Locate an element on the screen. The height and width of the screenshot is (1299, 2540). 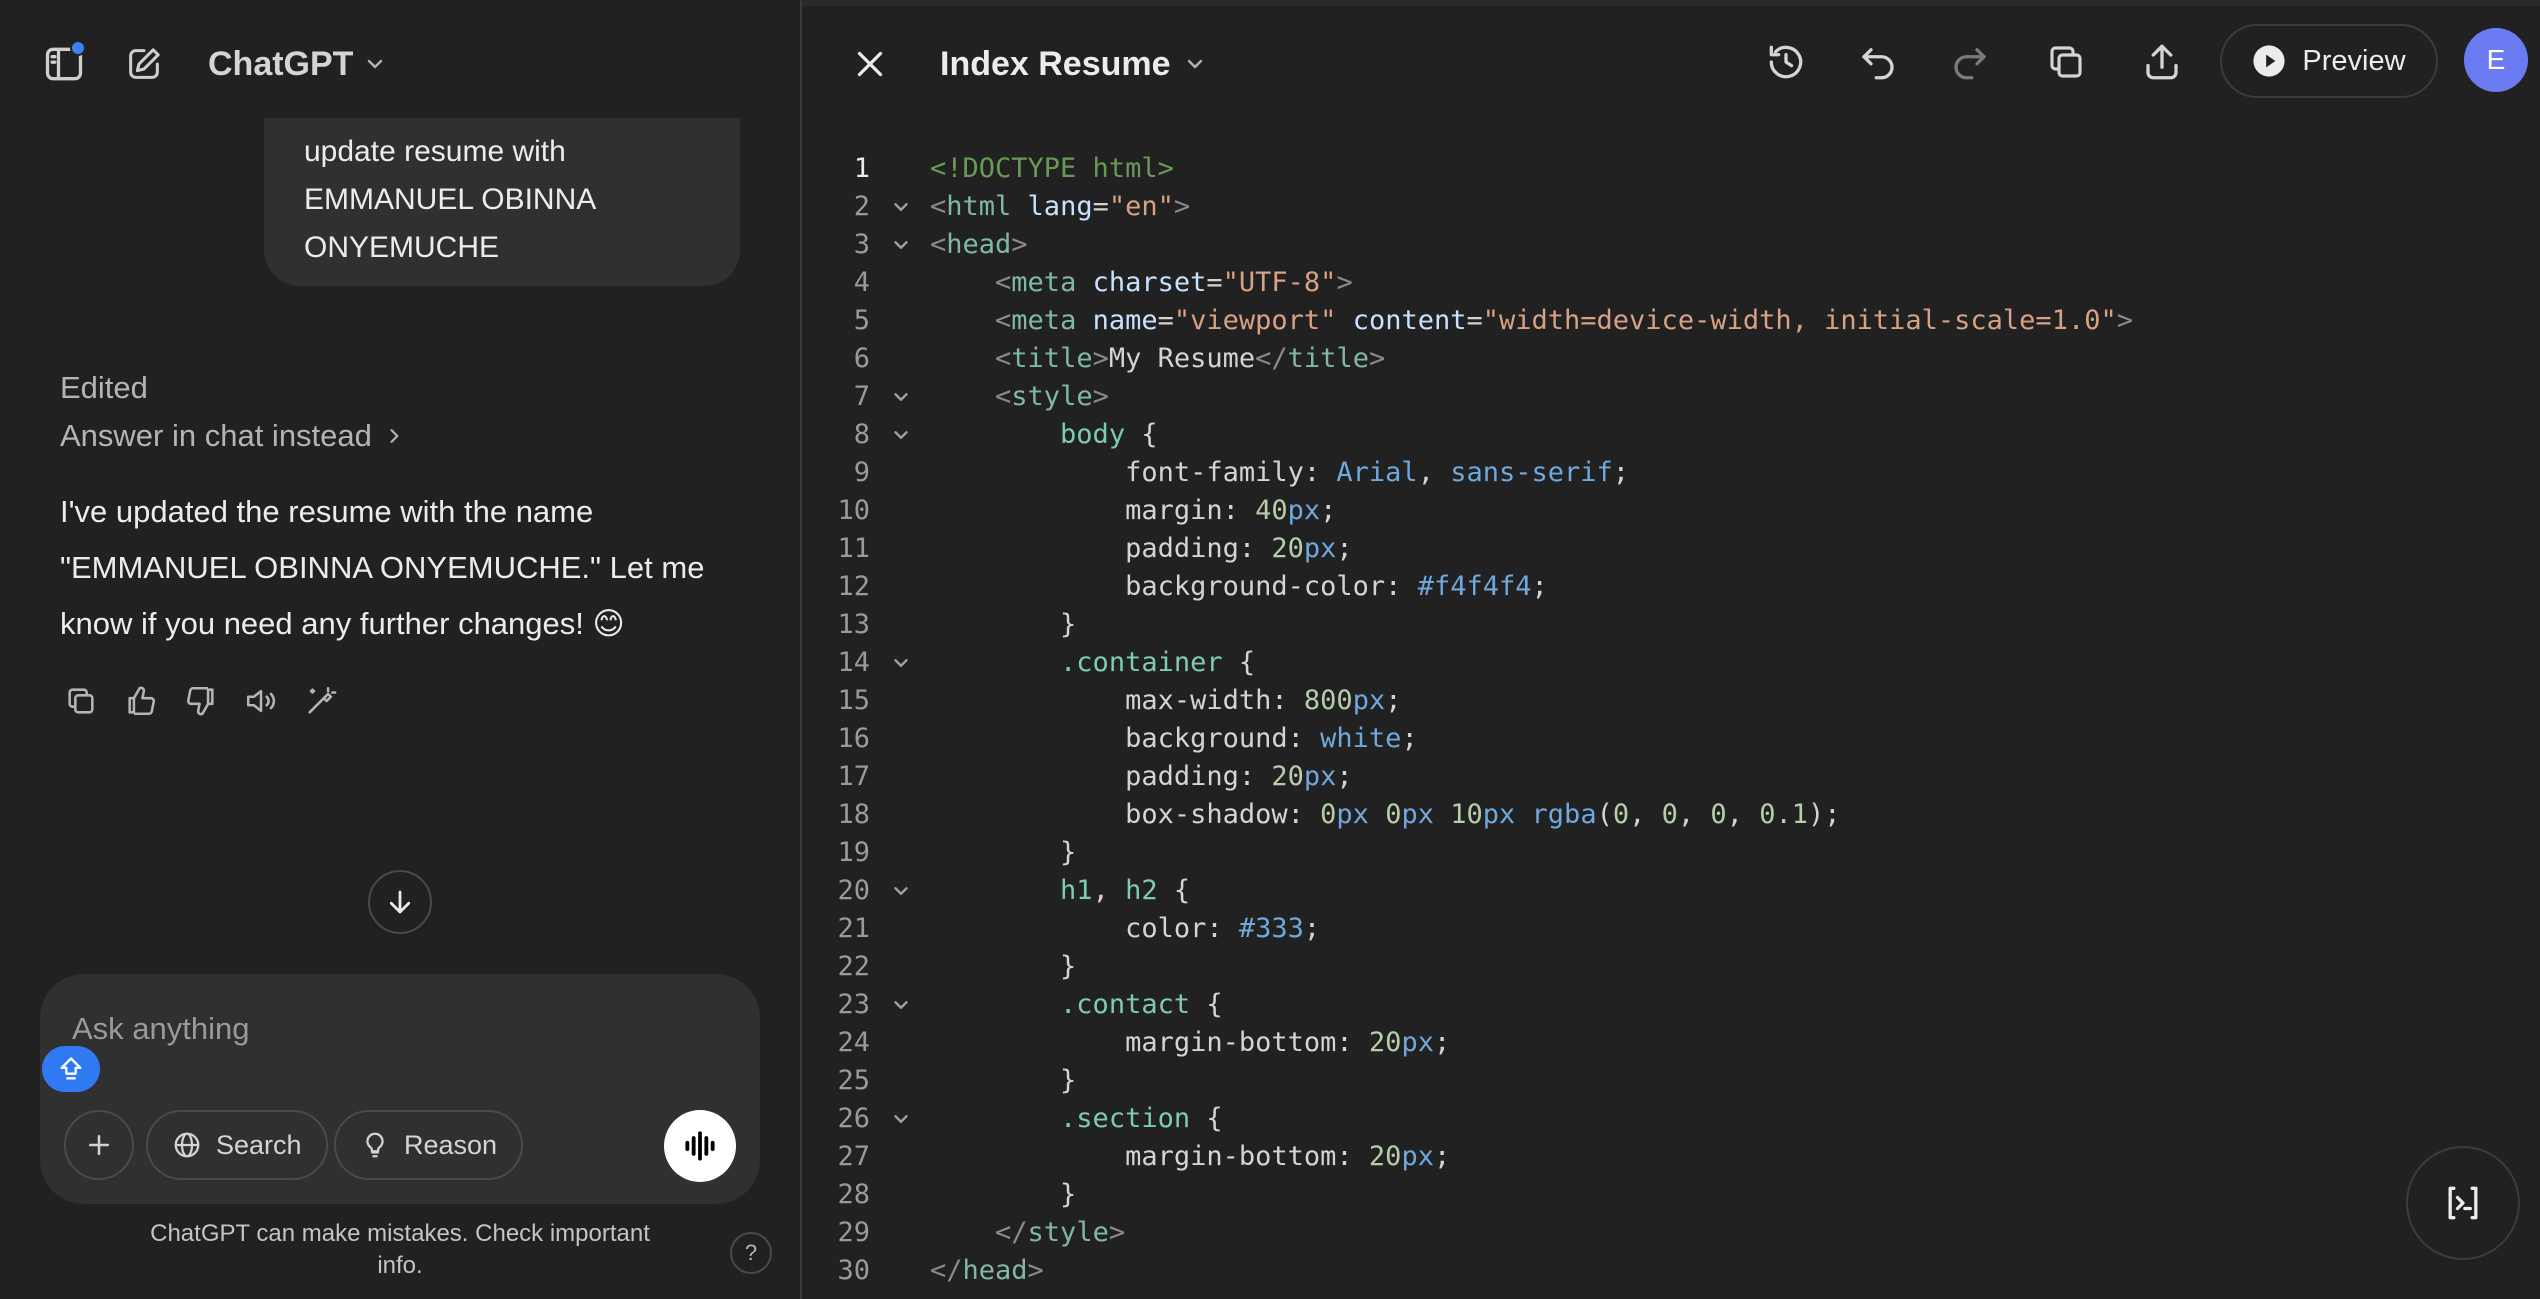
close-canvas-button is located at coordinates (870, 64).